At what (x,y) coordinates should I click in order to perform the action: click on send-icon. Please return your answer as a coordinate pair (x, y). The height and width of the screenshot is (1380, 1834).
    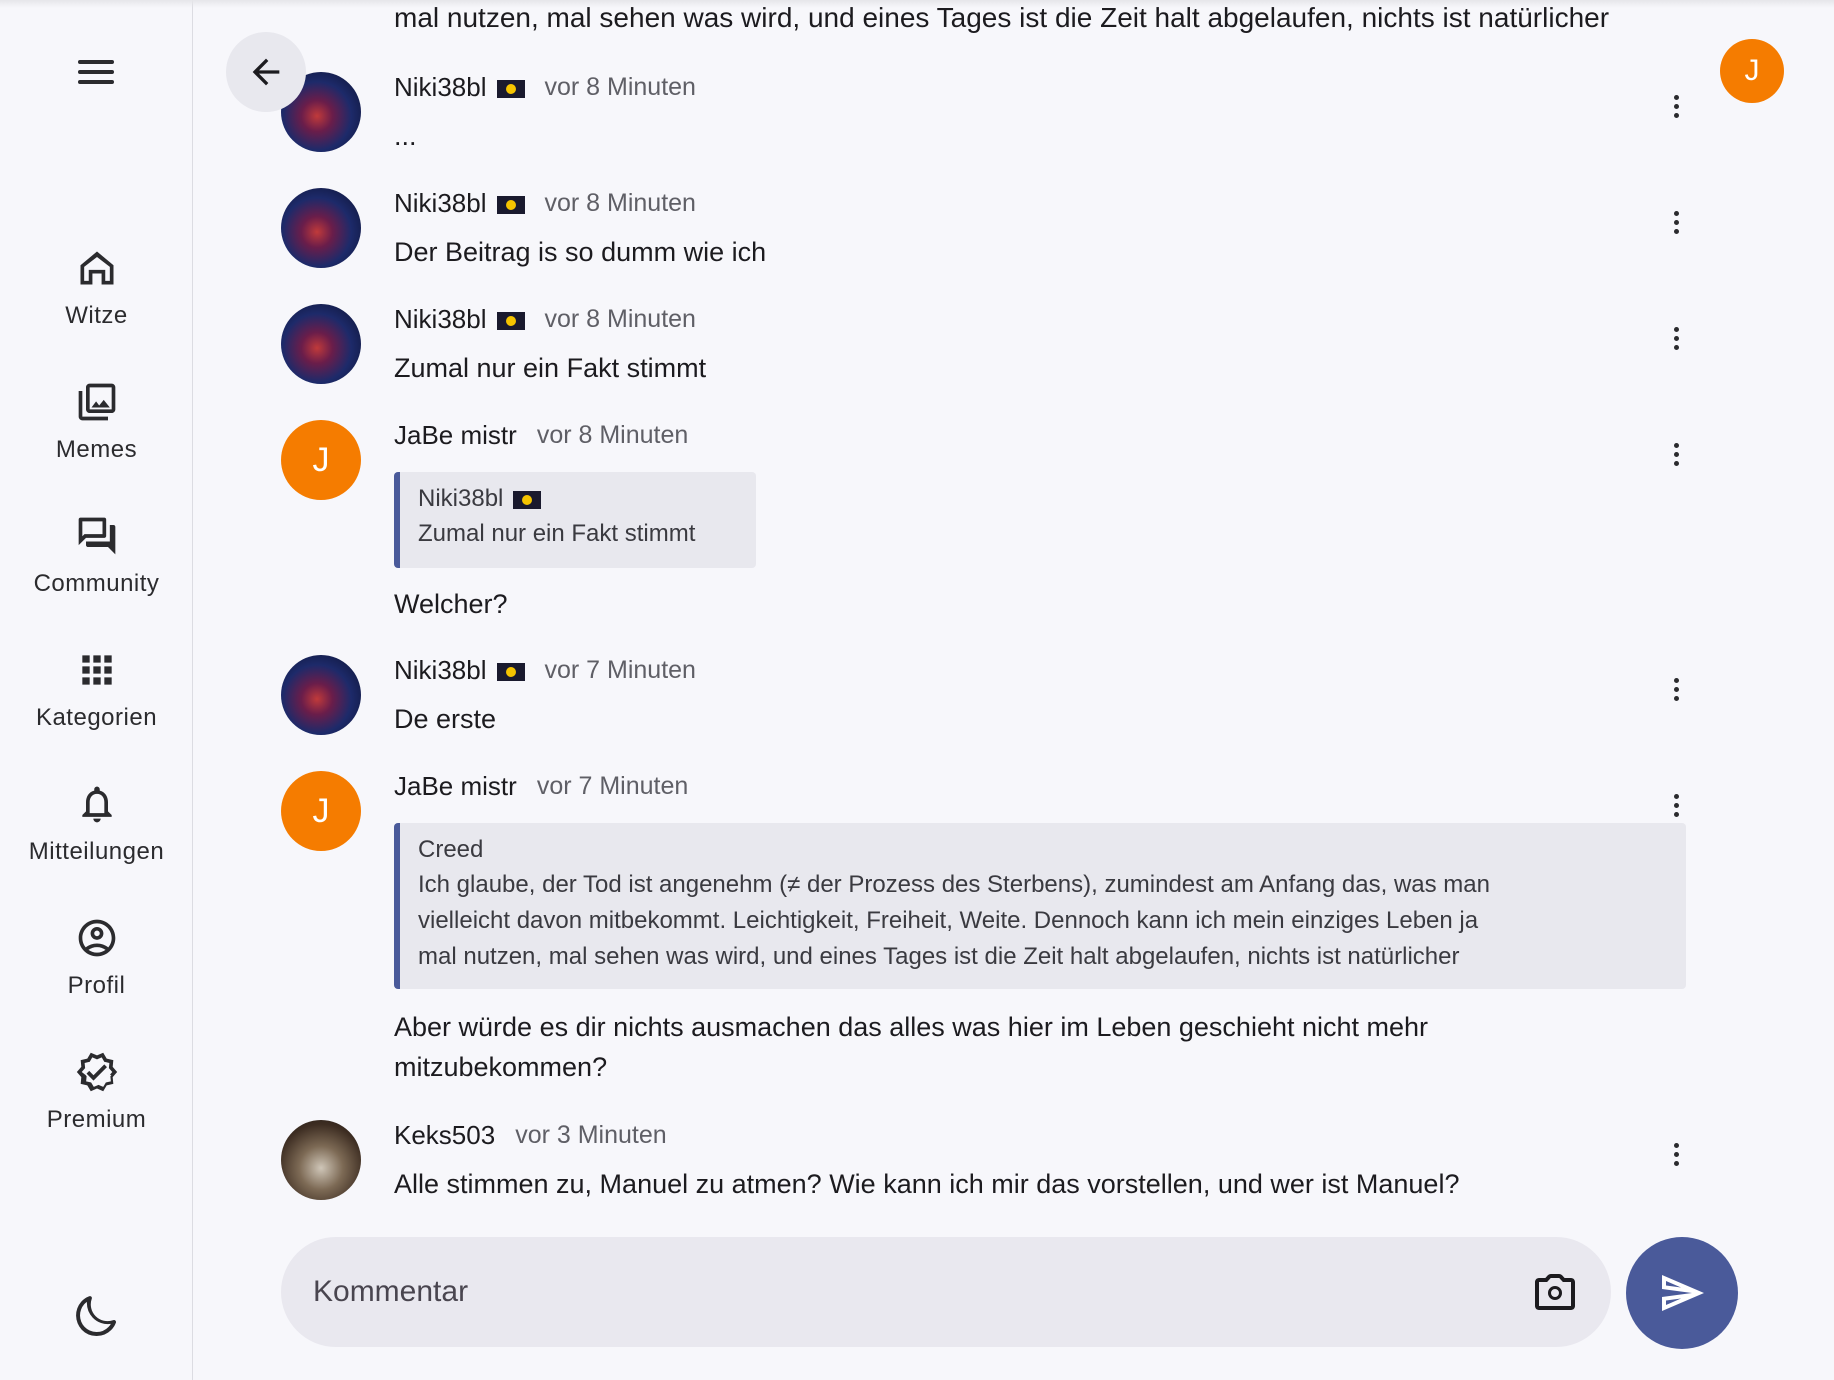
    Looking at the image, I should click on (1683, 1293).